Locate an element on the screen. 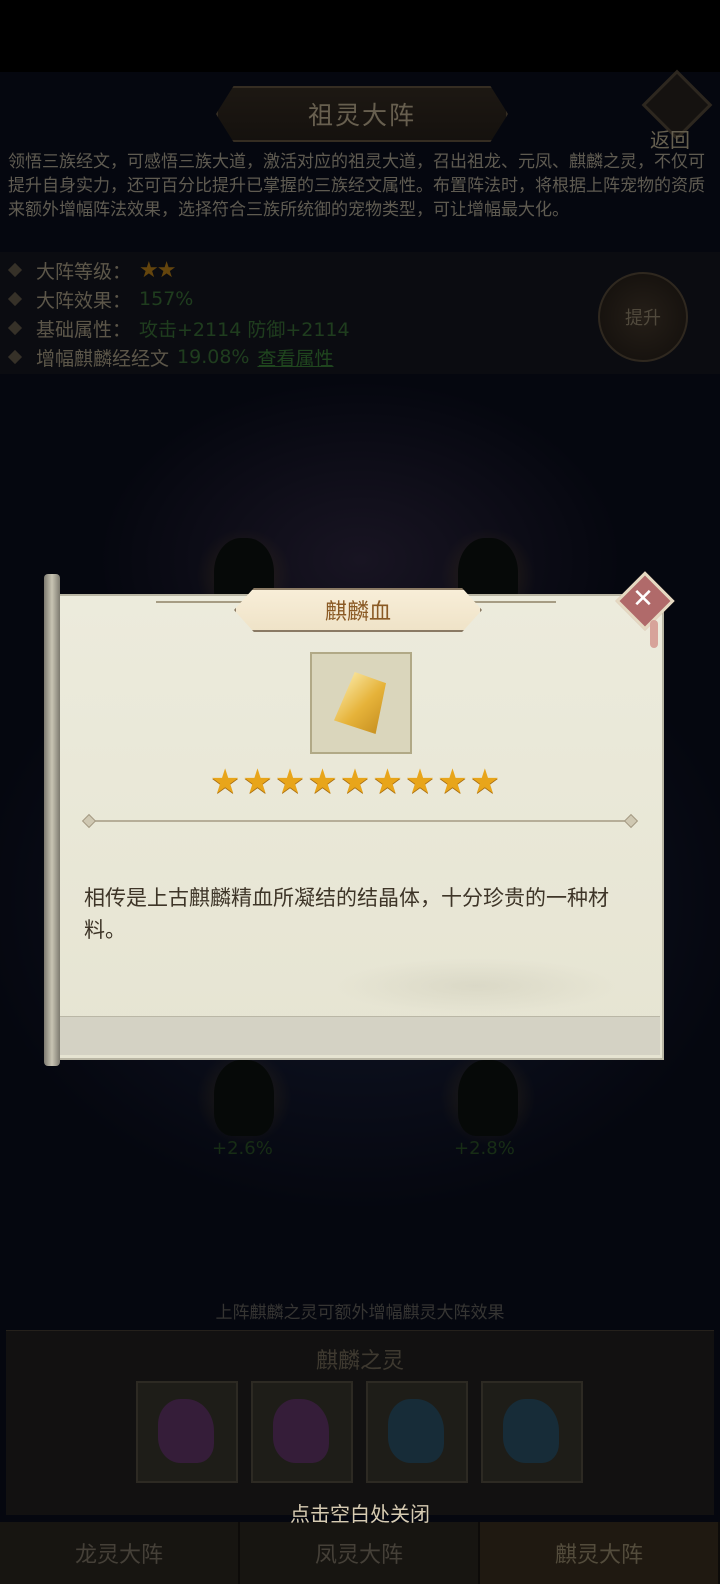  golden-crystal-icon is located at coordinates (360, 703).